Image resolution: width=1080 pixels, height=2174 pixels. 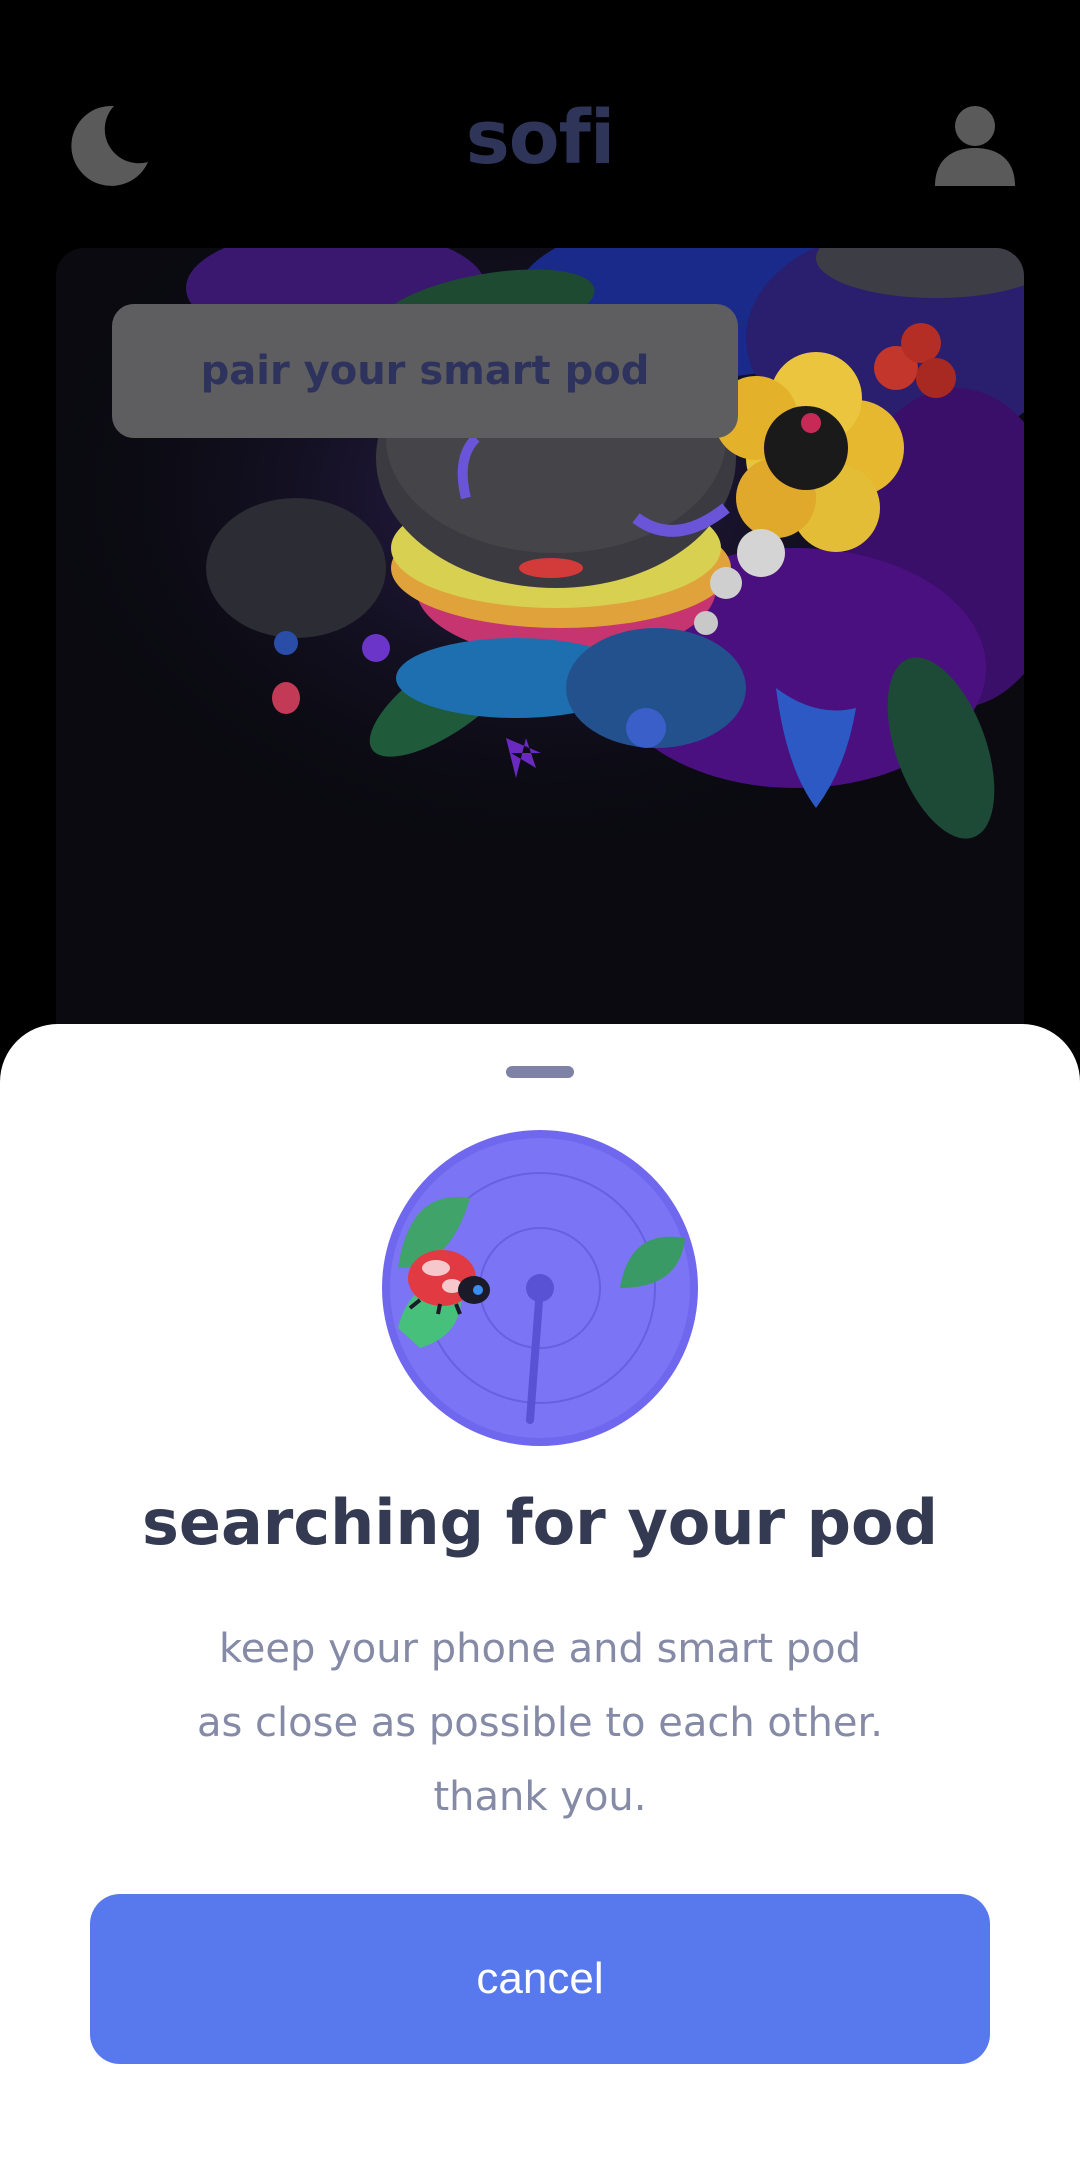 What do you see at coordinates (975, 145) in the screenshot?
I see `profile-icon` at bounding box center [975, 145].